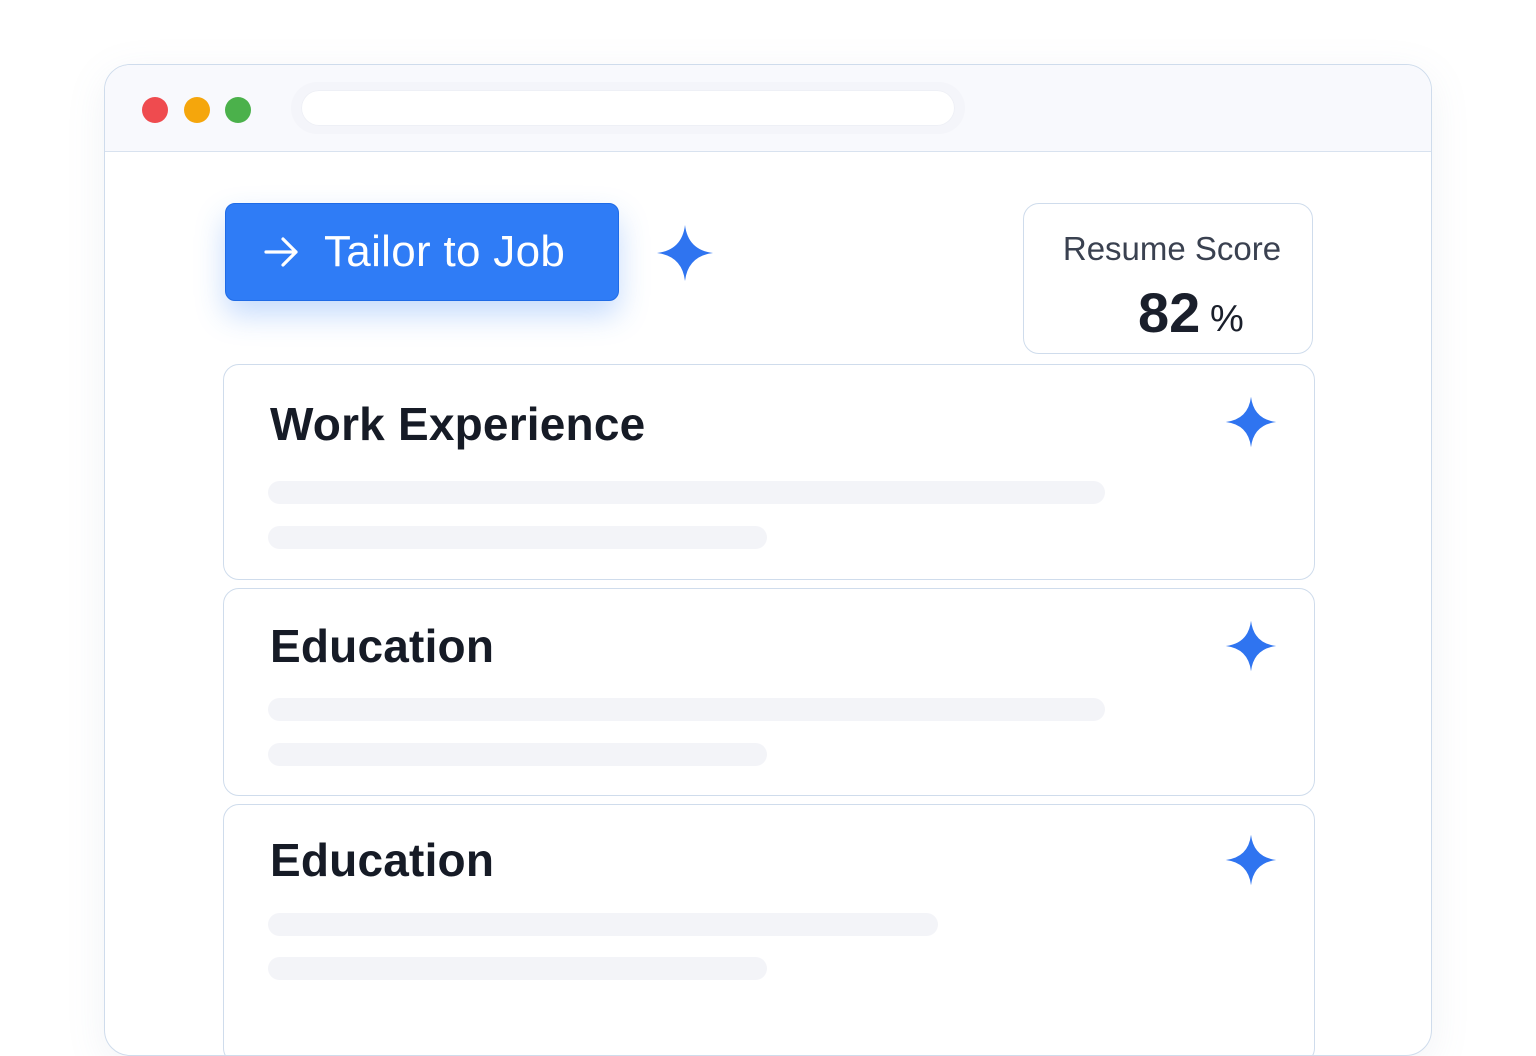 The height and width of the screenshot is (1056, 1536). I want to click on resume-score-value: 82, so click(1169, 312).